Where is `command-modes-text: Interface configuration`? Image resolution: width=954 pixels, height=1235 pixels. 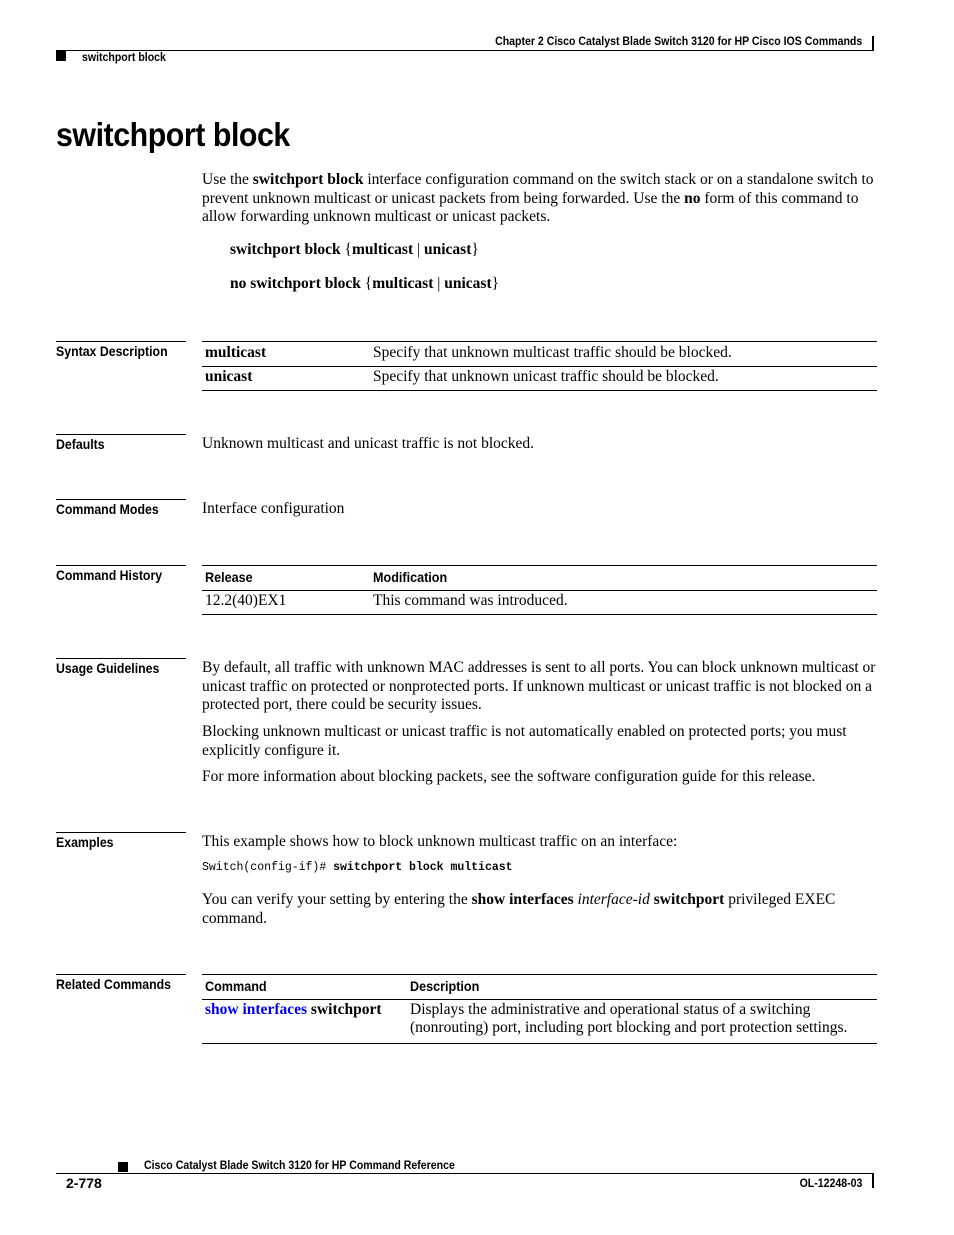 command-modes-text: Interface configuration is located at coordinates (273, 508).